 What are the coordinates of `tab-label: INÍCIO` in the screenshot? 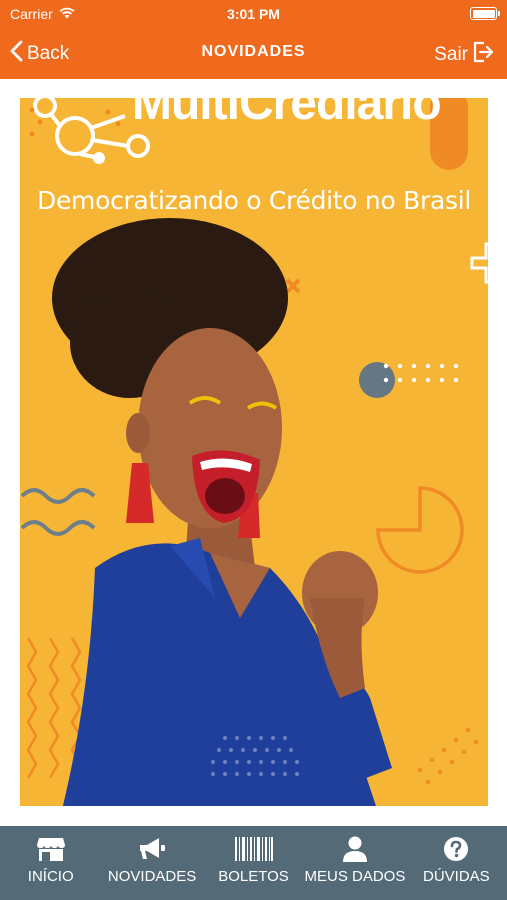 It's located at (50, 876).